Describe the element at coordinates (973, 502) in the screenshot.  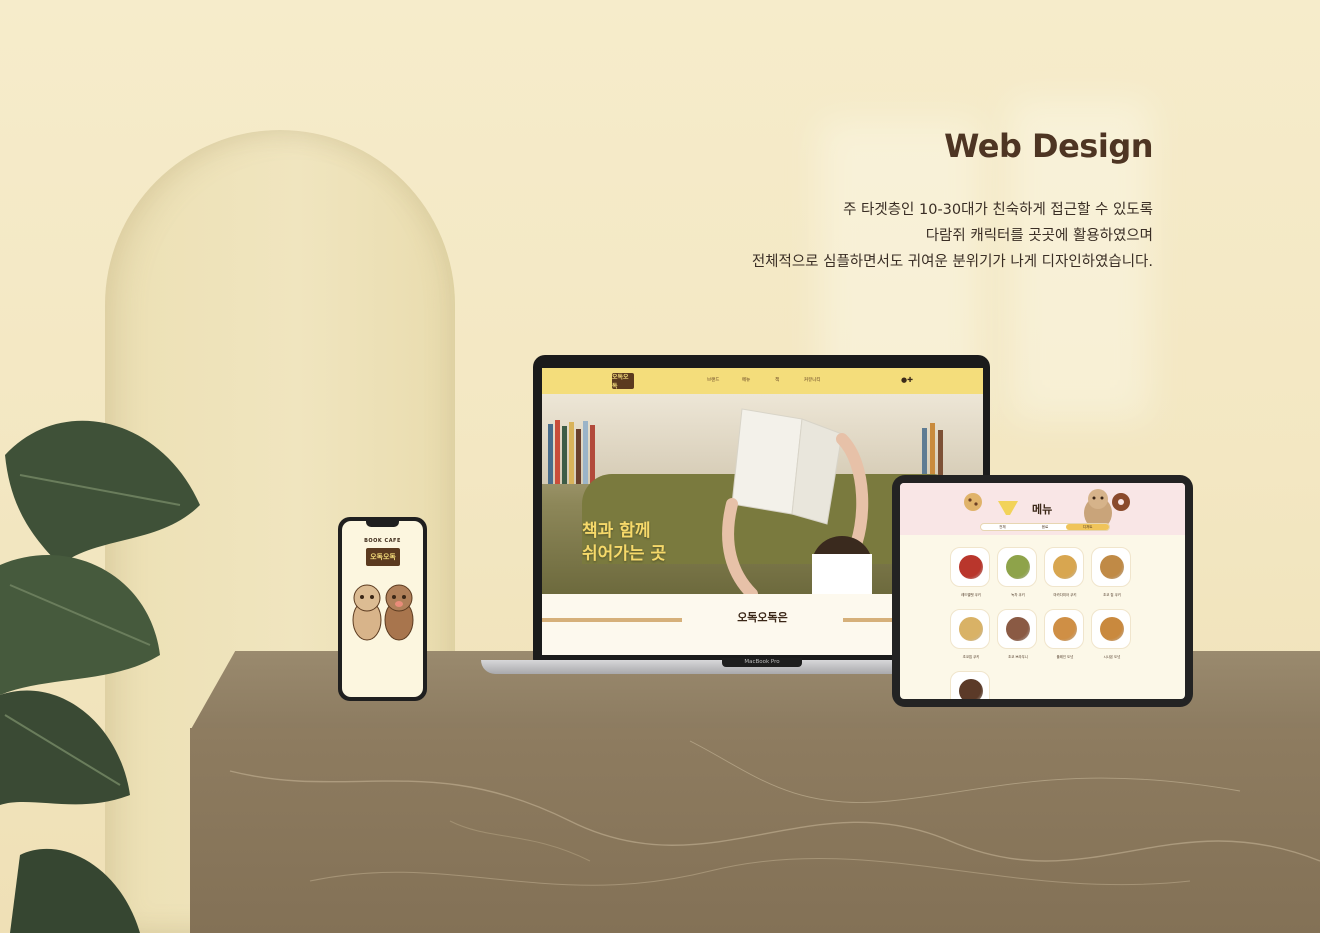
I see `cookie-icon` at that location.